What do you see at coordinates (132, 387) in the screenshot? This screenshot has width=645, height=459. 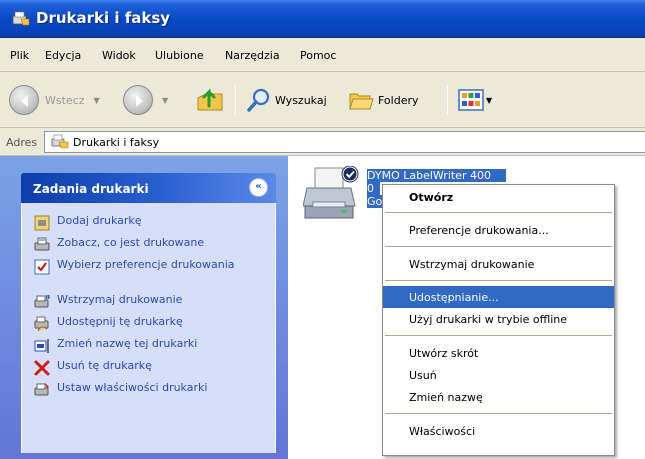 I see `task-label: Ustaw właściwości drukarki` at bounding box center [132, 387].